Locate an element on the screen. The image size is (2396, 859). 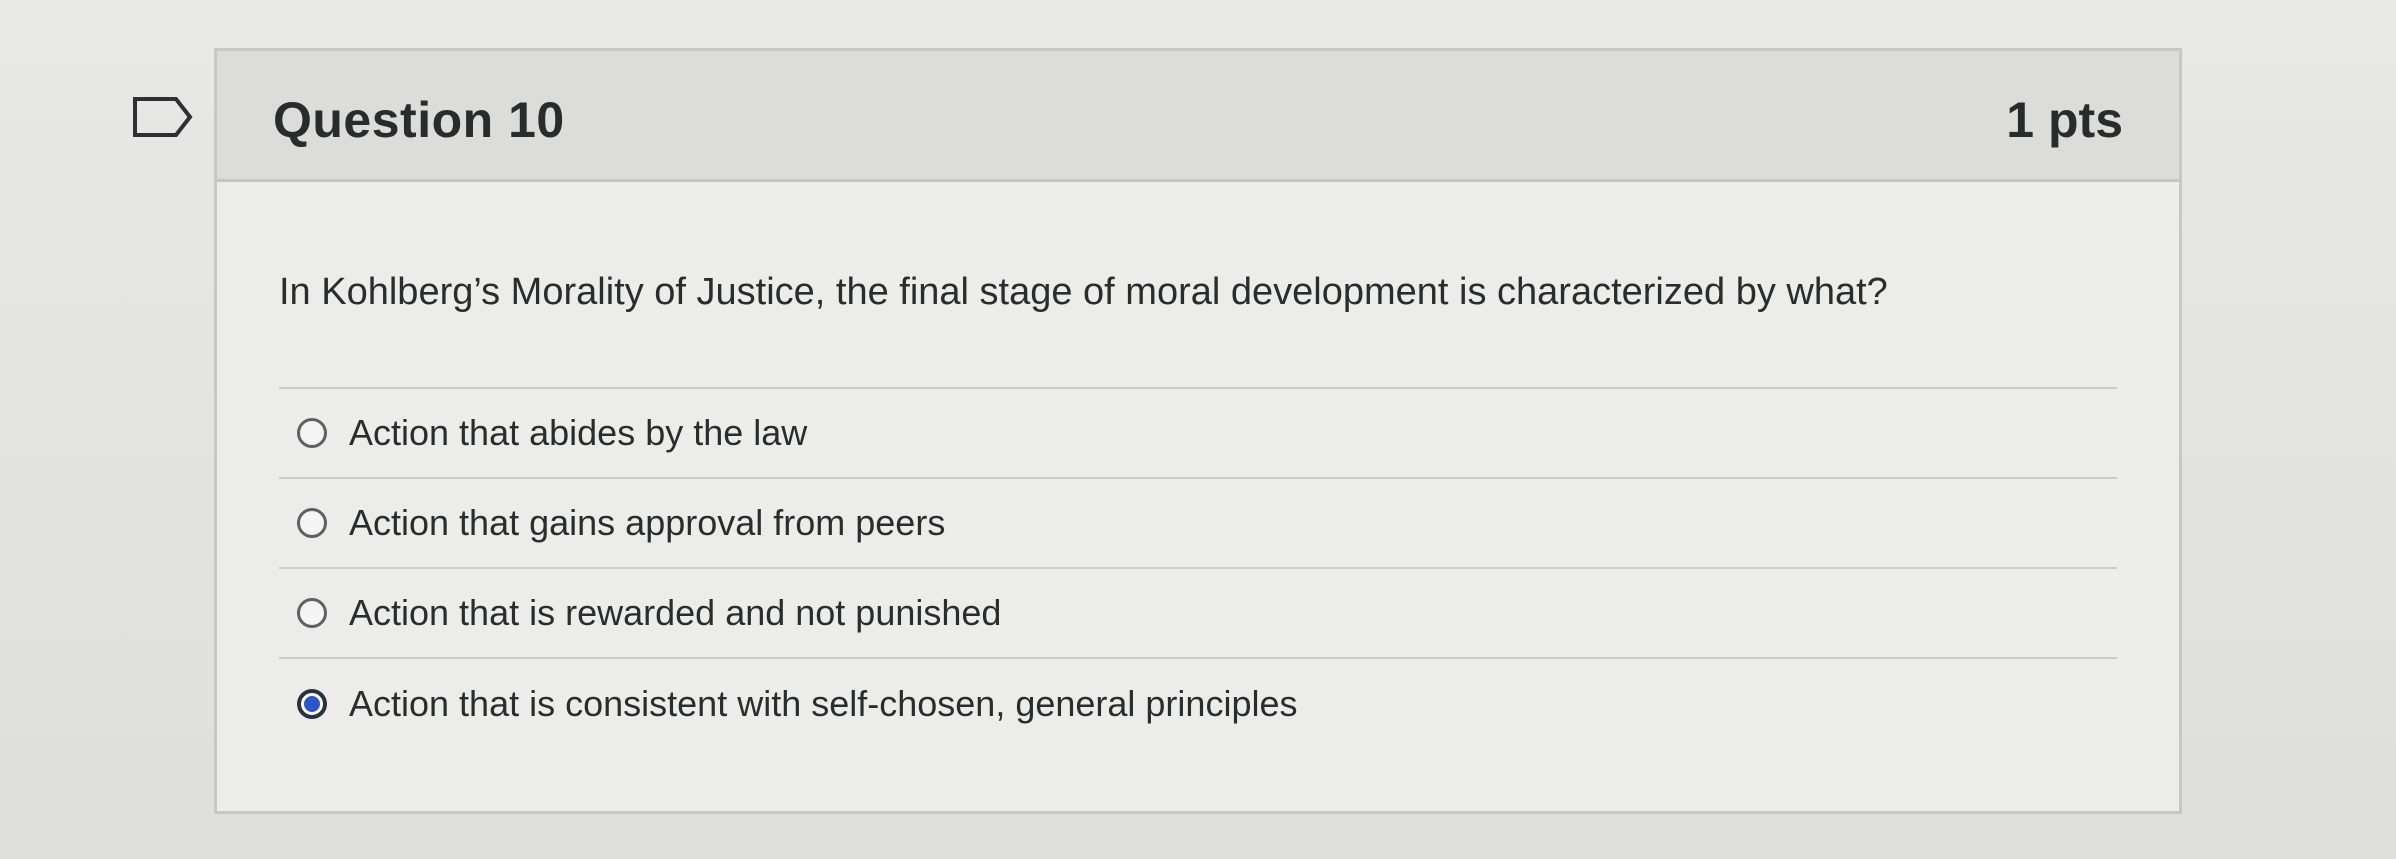
answer-label: Action that gains approval from peers is located at coordinates (647, 523).